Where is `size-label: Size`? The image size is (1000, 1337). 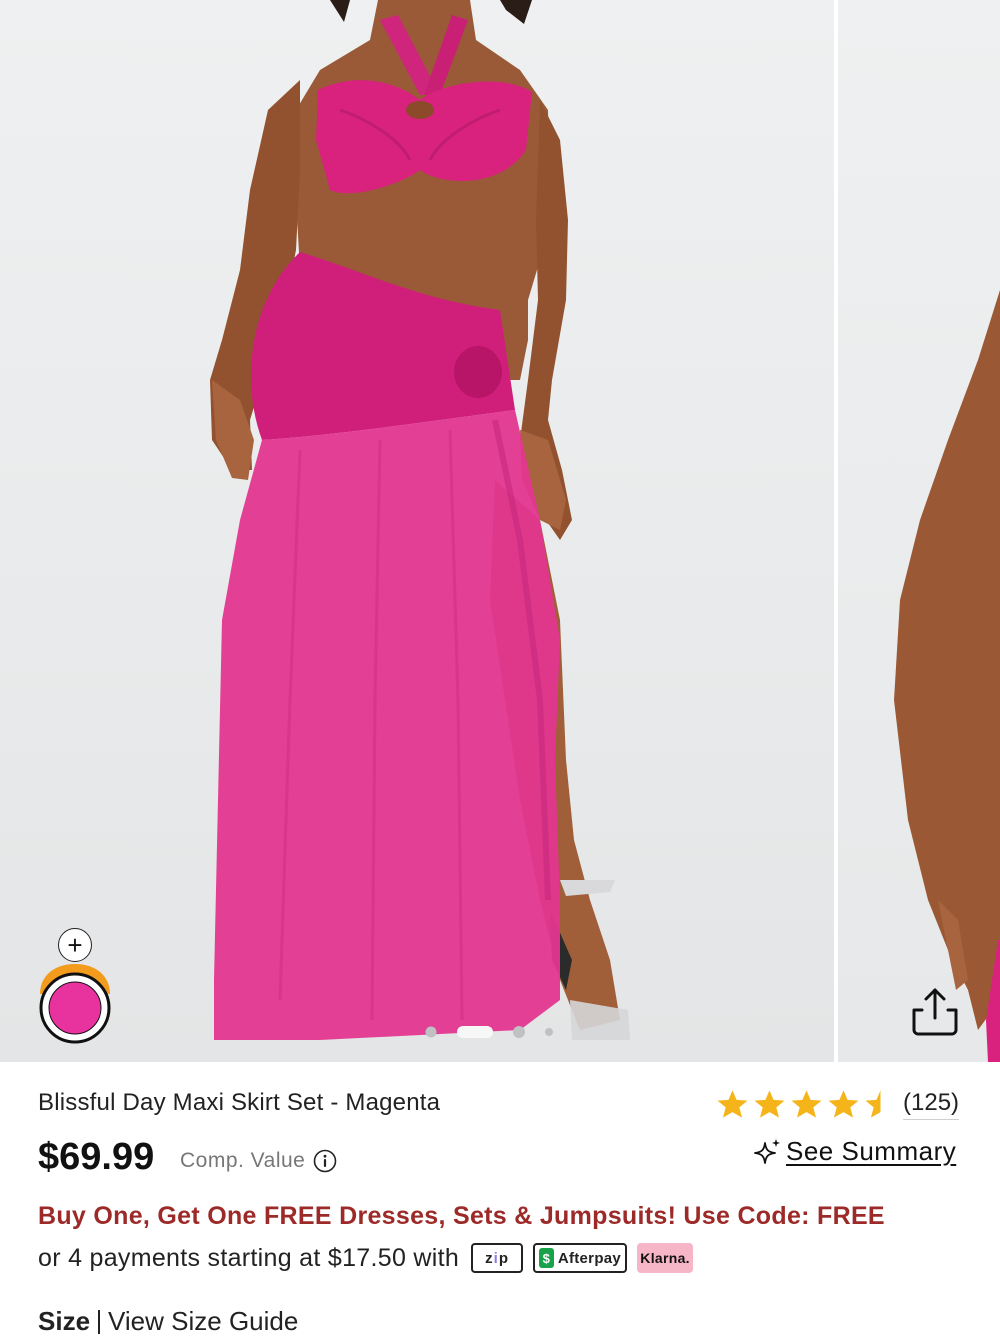
size-label: Size is located at coordinates (64, 1321).